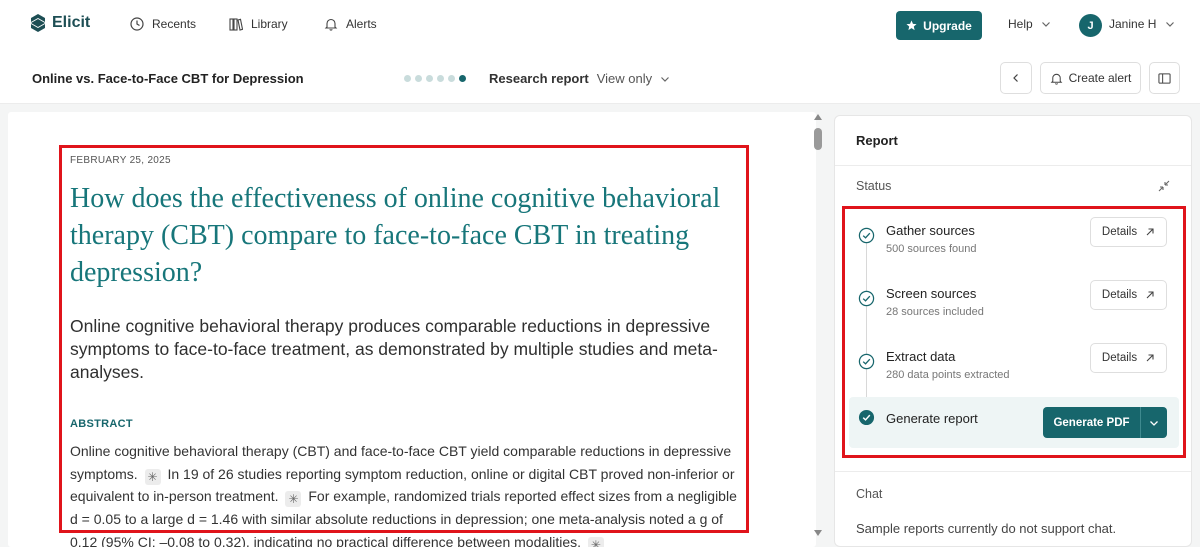 The width and height of the screenshot is (1200, 547). Describe the element at coordinates (1056, 79) in the screenshot. I see `bell-plus-icon` at that location.